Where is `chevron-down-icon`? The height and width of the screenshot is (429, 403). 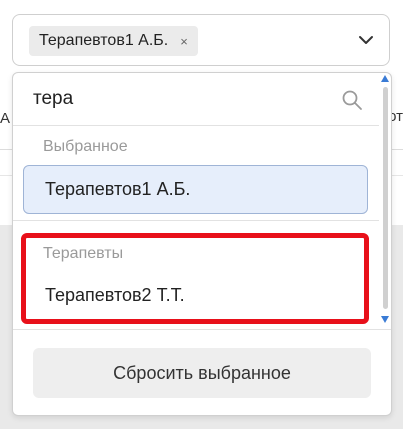
chevron-down-icon is located at coordinates (366, 40).